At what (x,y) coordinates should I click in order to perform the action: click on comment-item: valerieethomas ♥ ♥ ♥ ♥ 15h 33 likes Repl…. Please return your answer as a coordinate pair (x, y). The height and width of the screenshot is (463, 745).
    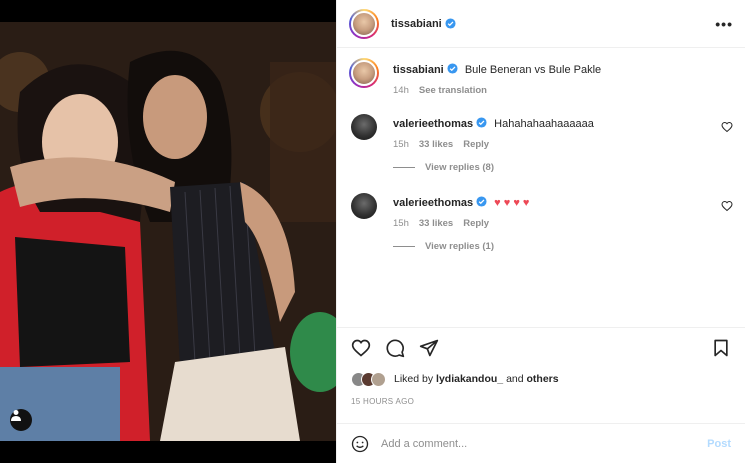
    Looking at the image, I should click on (541, 211).